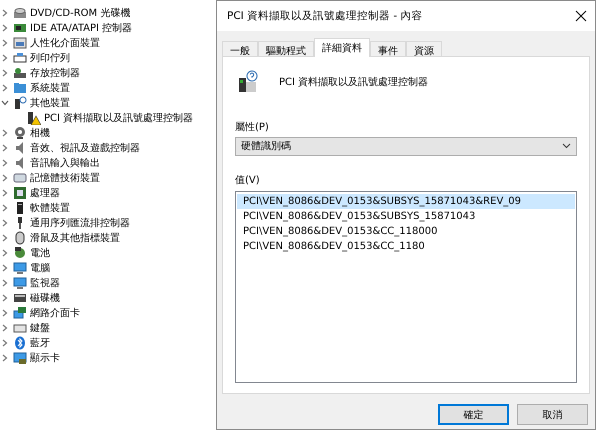  What do you see at coordinates (406, 246) in the screenshot?
I see `list-item: PCI\VEN_8086&DEV_0153&CC_1180` at bounding box center [406, 246].